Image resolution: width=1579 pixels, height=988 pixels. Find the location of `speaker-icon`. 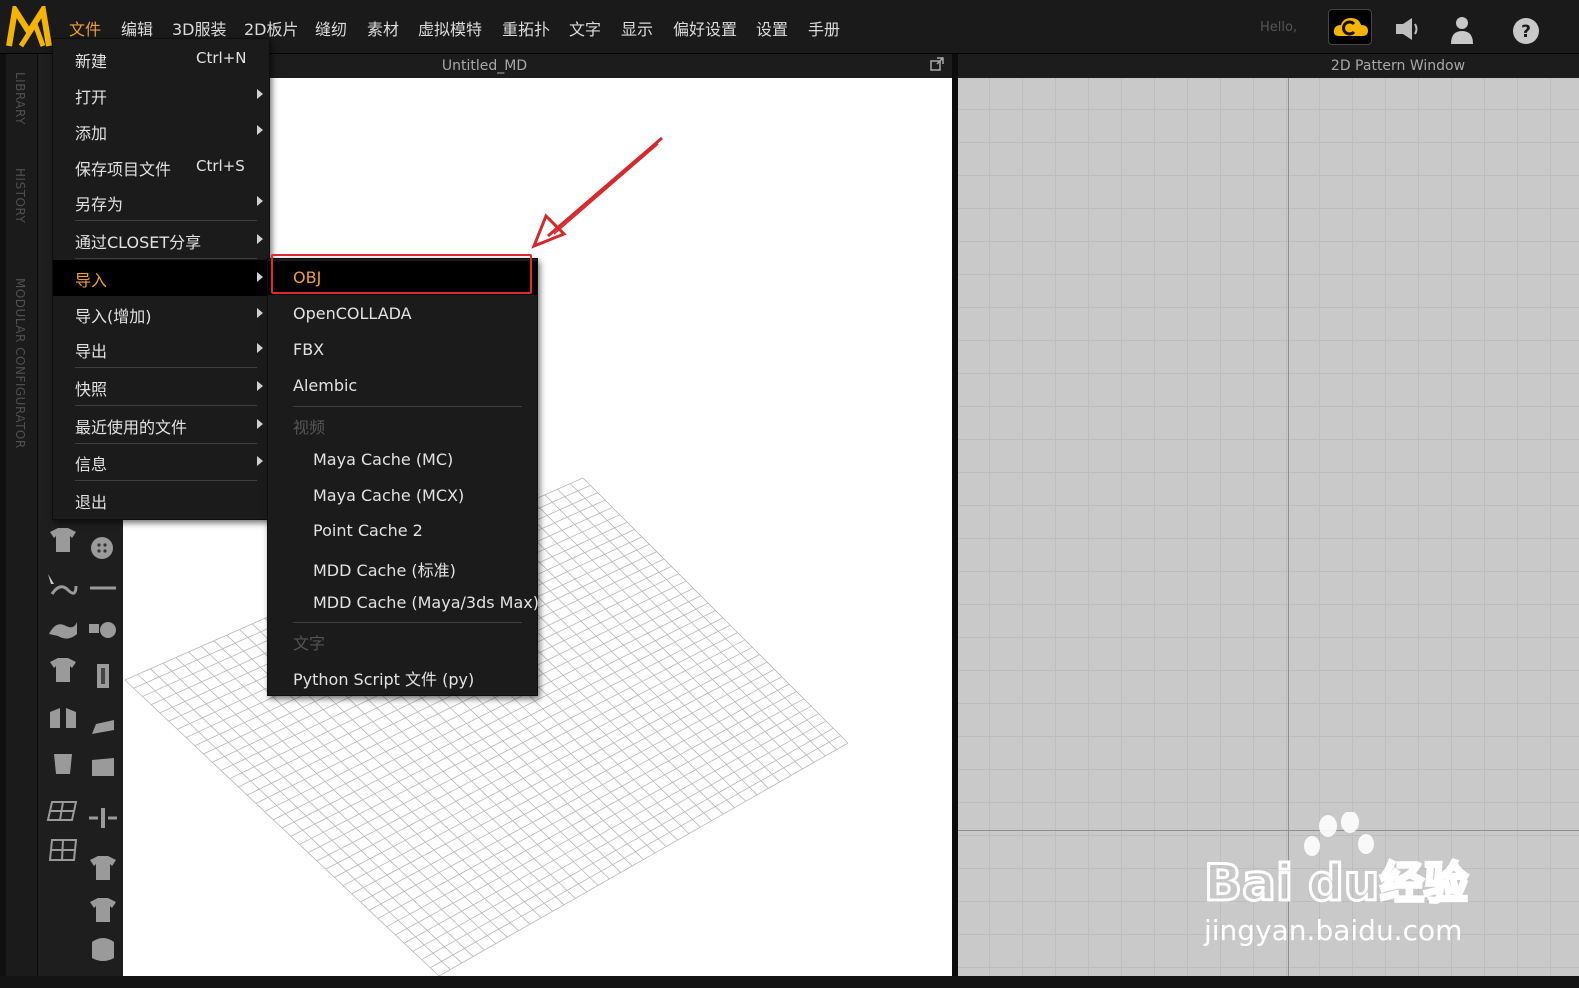

speaker-icon is located at coordinates (1409, 29).